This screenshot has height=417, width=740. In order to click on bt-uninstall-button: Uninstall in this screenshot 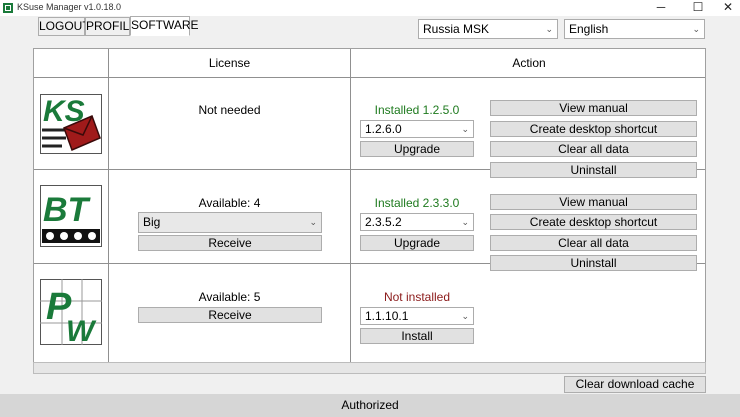, I will do `click(593, 263)`.